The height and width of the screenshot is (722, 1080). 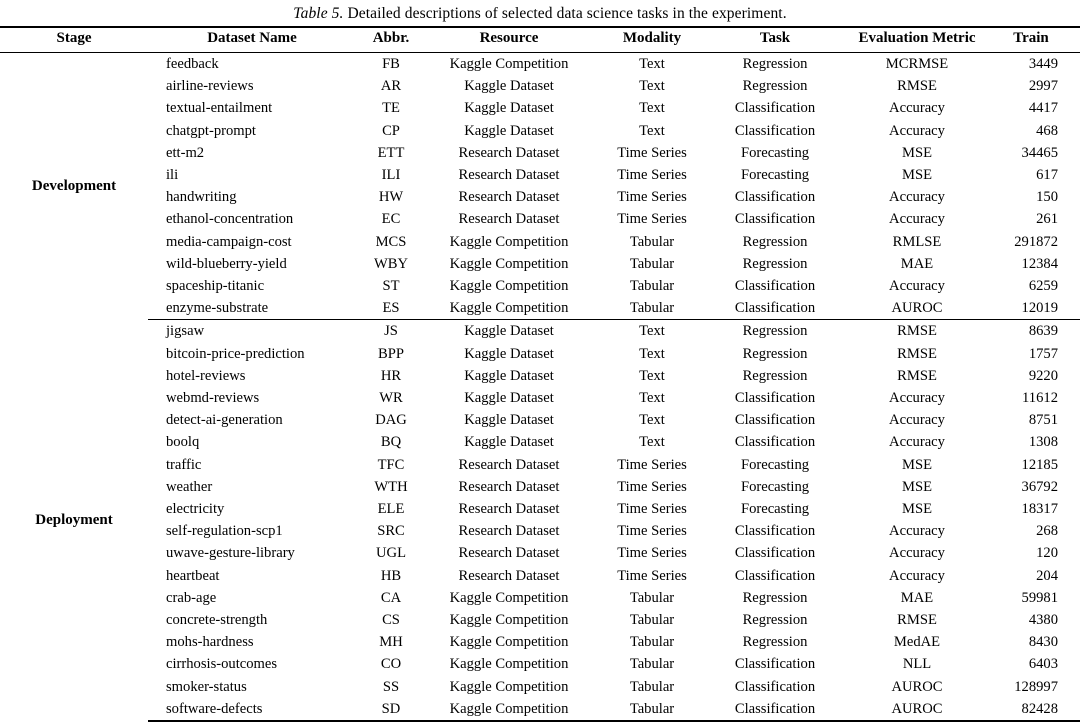 I want to click on train-cell: 128997, so click(x=1036, y=686).